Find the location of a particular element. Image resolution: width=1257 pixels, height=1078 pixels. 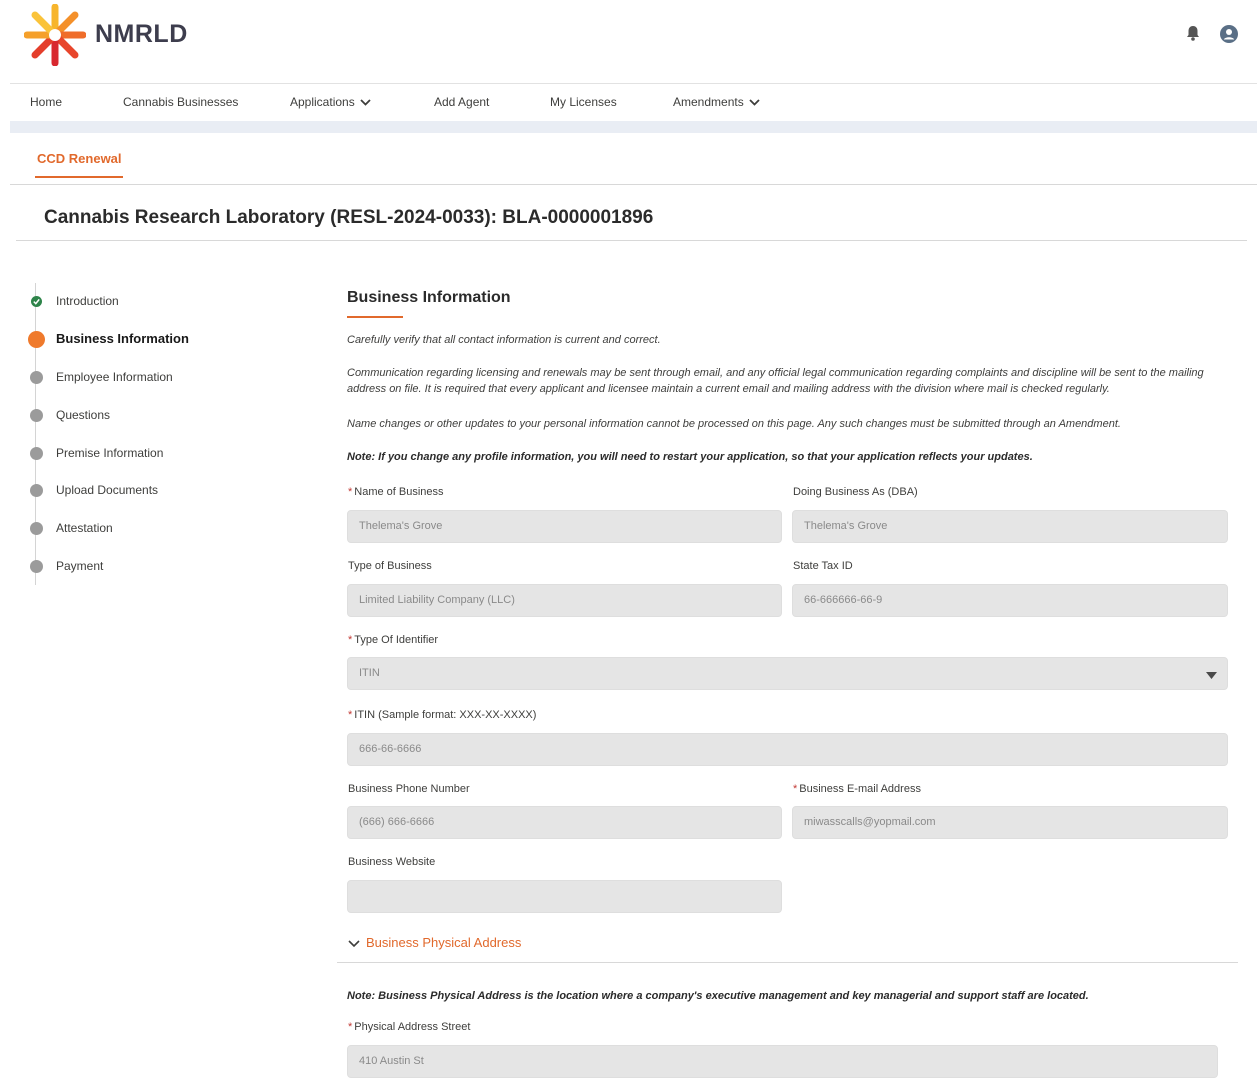

nav-cannabis-businesses: Cannabis Businesses is located at coordinates (180, 102).